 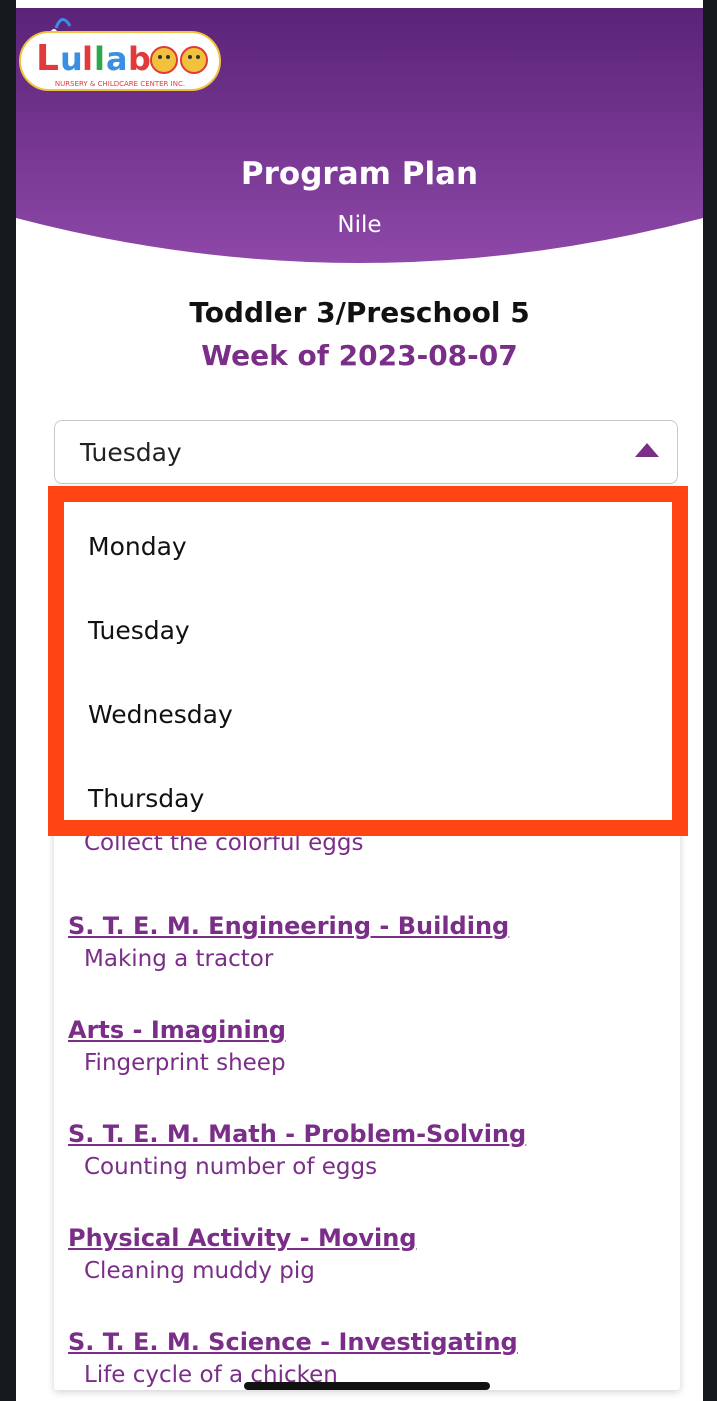 What do you see at coordinates (368, 714) in the screenshot?
I see `day-option-wednesday: Wednesday` at bounding box center [368, 714].